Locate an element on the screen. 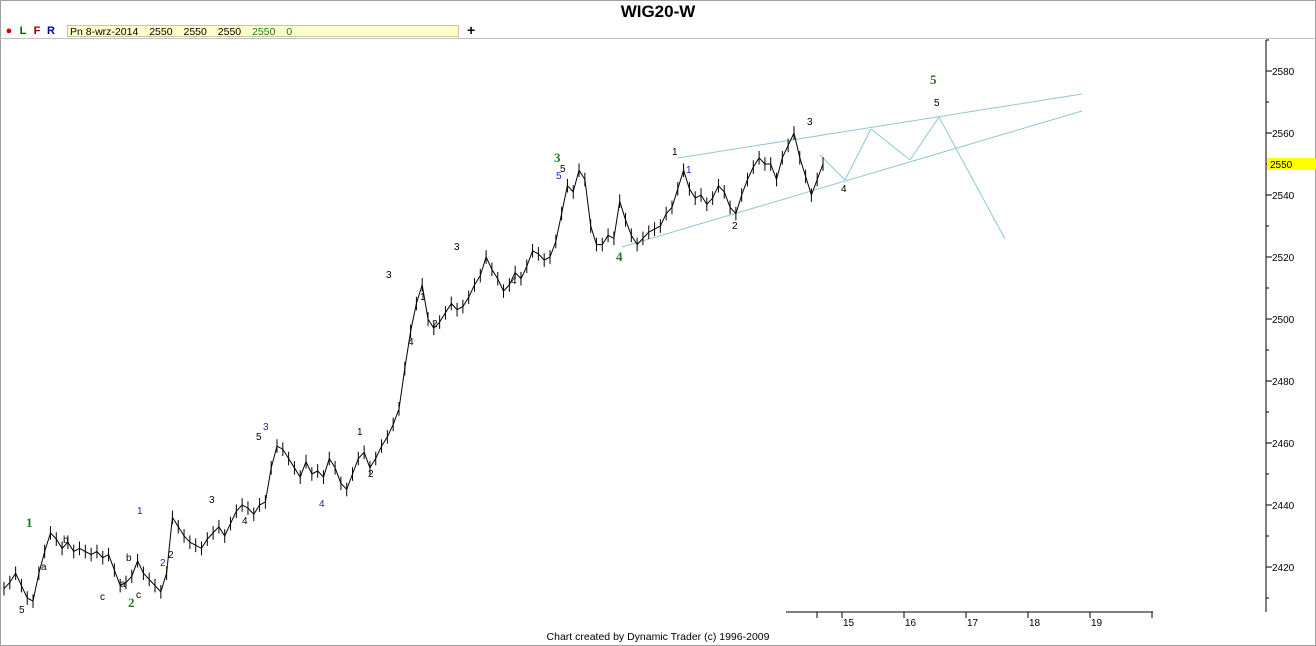 This screenshot has height=646, width=1316. y-tick-label: 2440 is located at coordinates (1283, 506).